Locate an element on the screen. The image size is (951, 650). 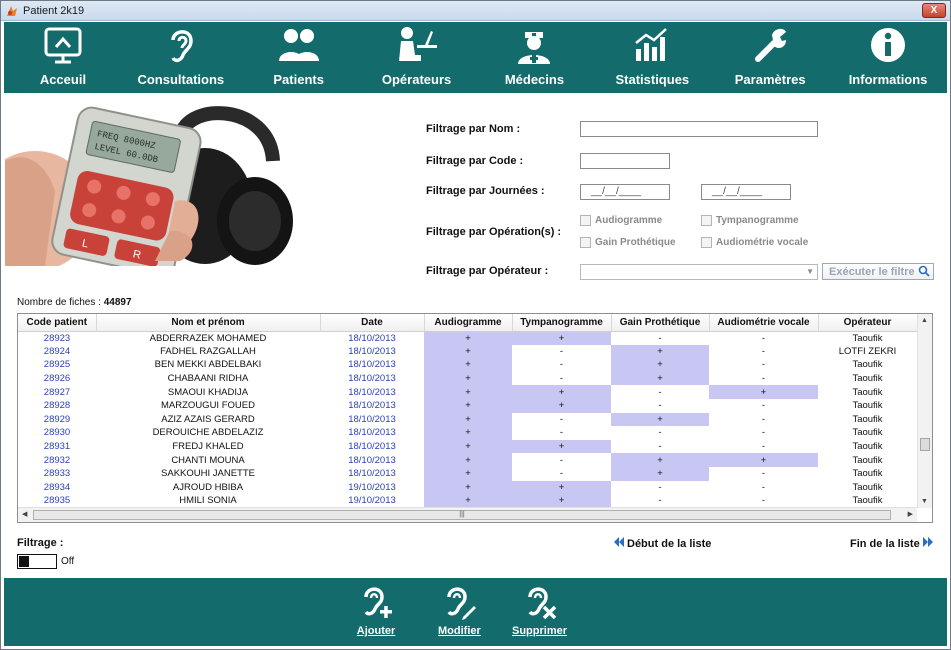
column-header: Audiométrie vocale is located at coordinates (764, 323).